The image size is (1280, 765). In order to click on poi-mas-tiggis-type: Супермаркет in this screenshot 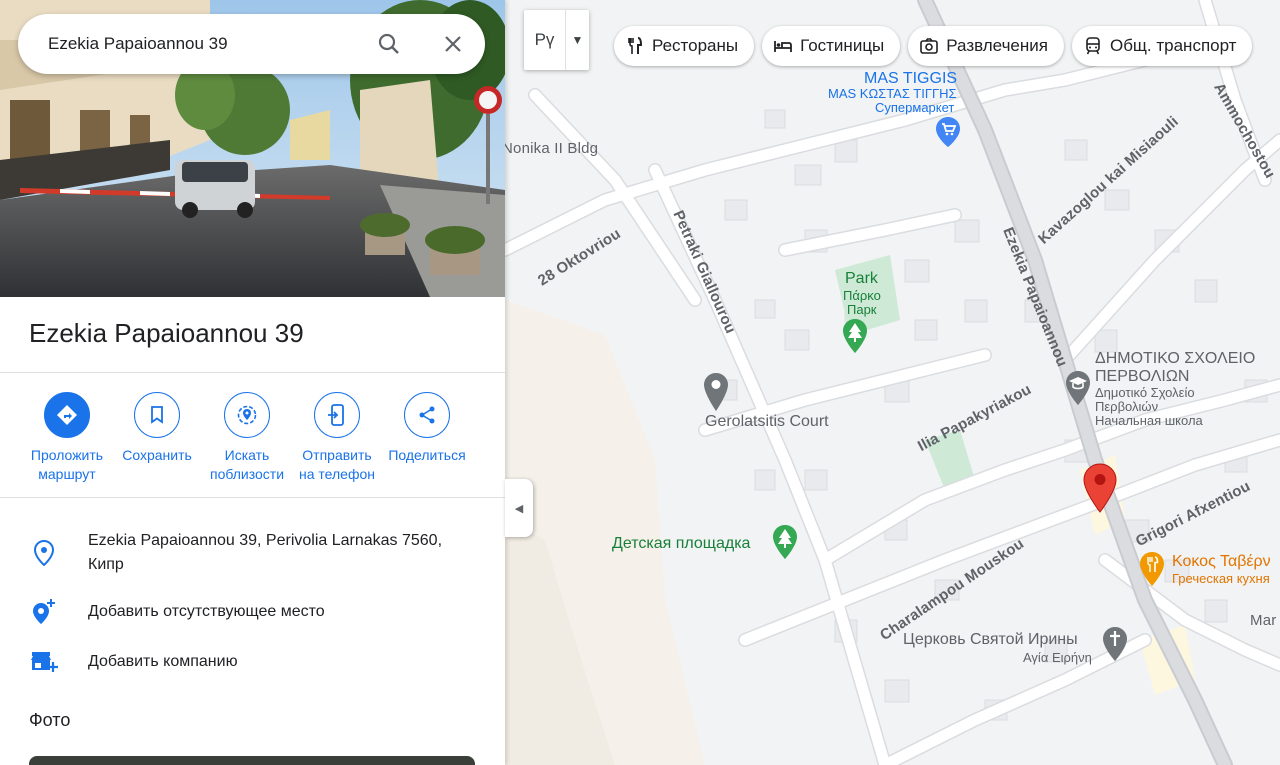, I will do `click(915, 107)`.